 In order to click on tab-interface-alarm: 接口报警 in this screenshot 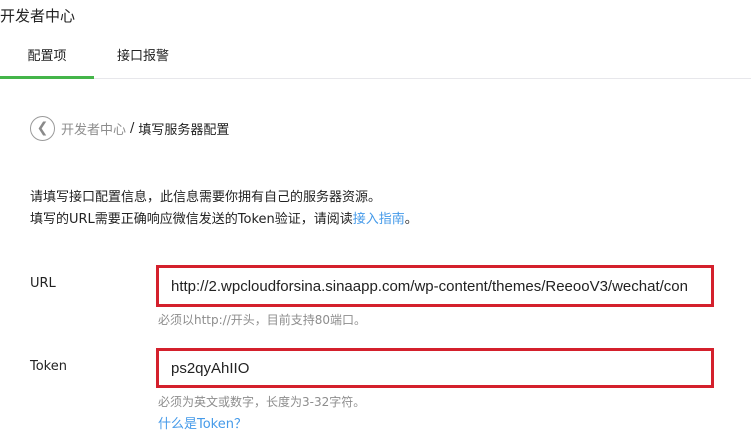, I will do `click(143, 60)`.